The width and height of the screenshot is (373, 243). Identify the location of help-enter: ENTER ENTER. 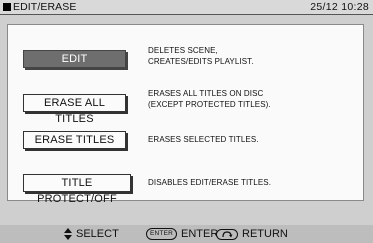
(182, 234).